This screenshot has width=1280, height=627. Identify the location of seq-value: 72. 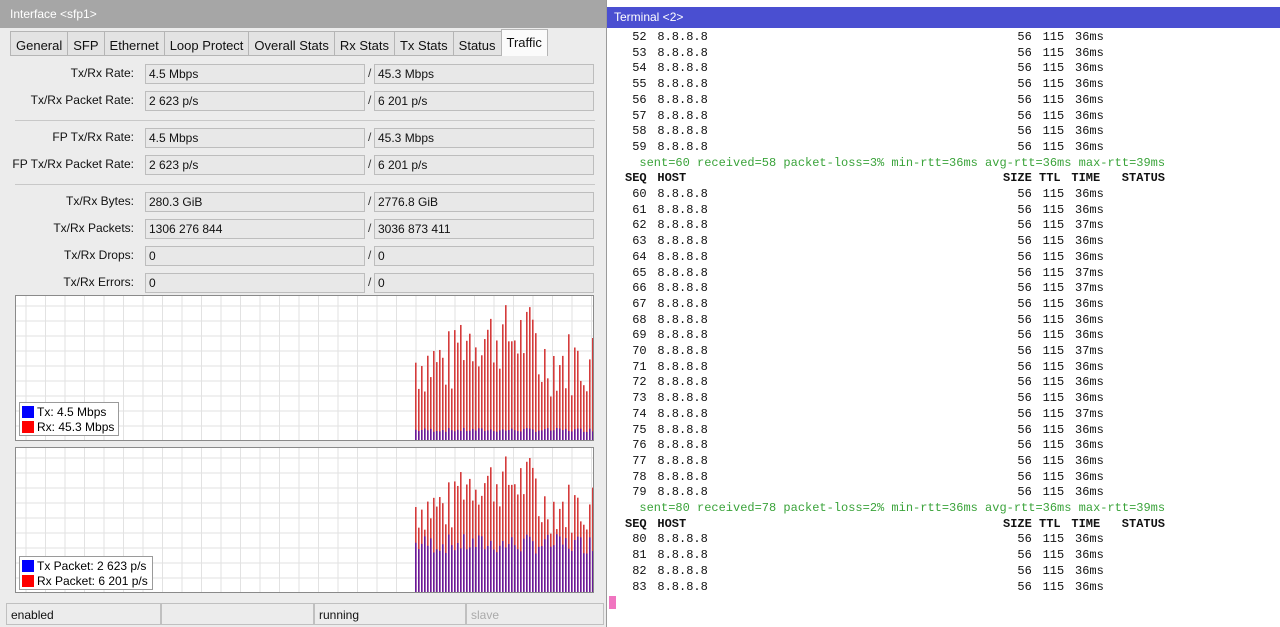
(639, 382).